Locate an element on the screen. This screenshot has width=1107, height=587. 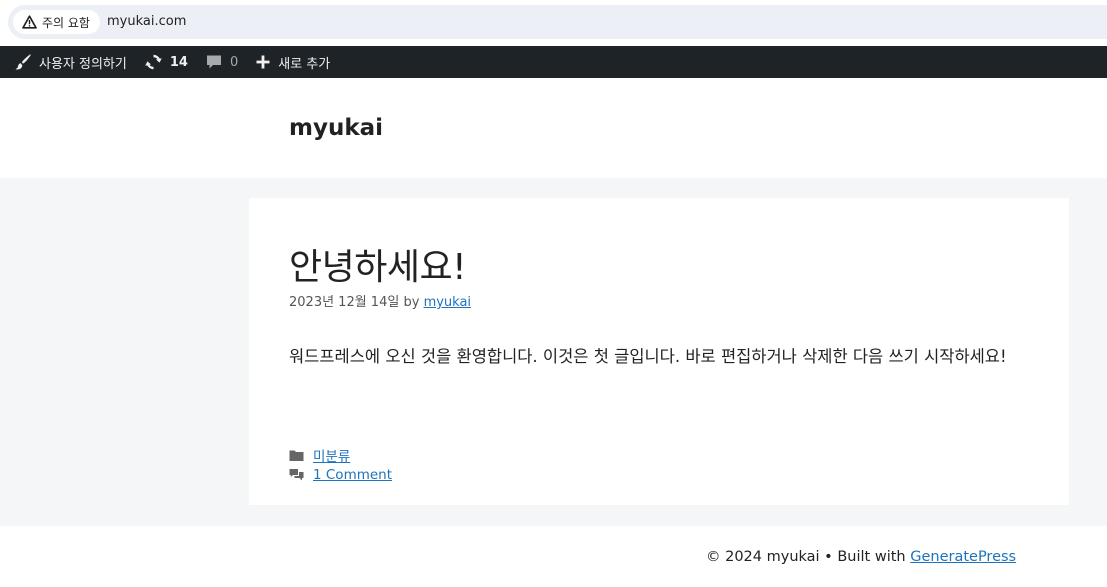
comments-link: 1 Comment is located at coordinates (352, 475).